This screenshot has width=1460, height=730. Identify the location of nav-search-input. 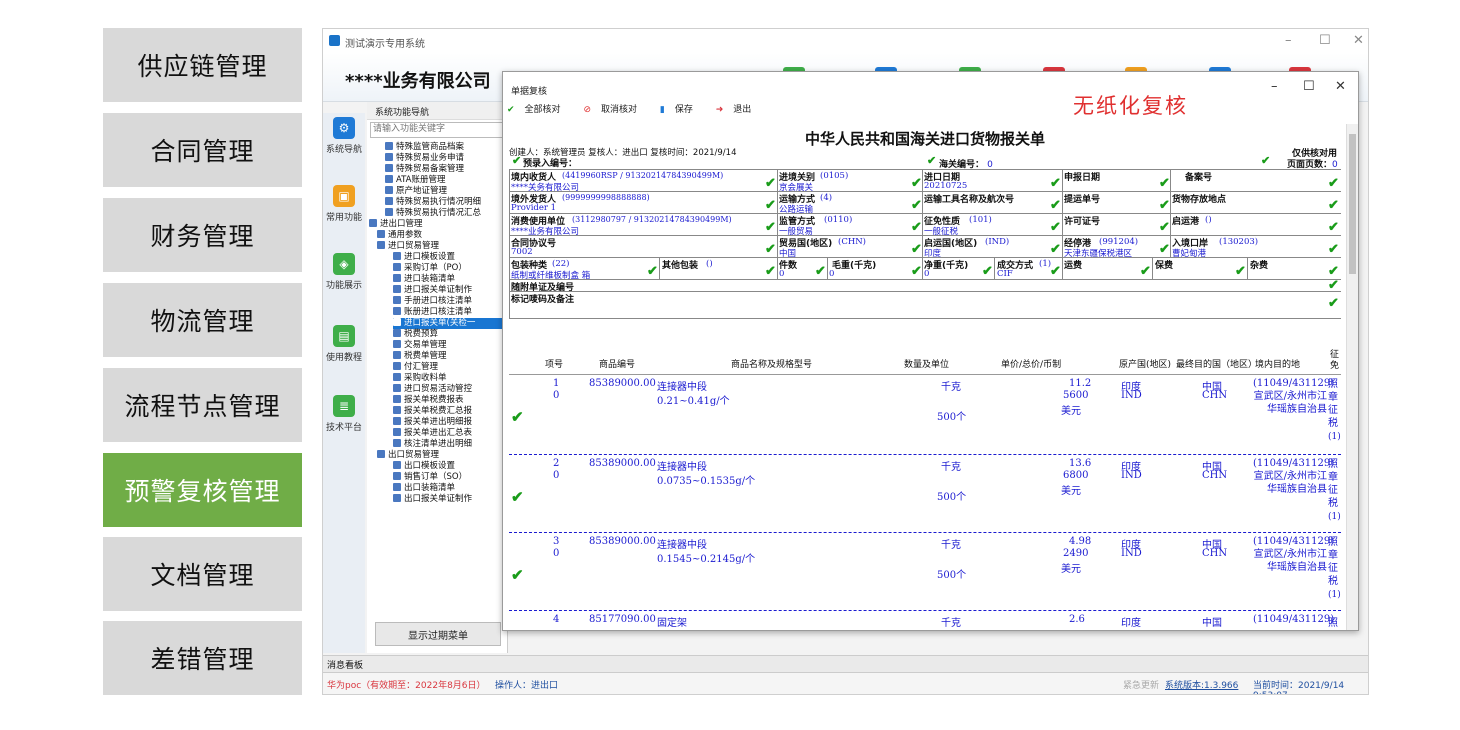
(437, 129).